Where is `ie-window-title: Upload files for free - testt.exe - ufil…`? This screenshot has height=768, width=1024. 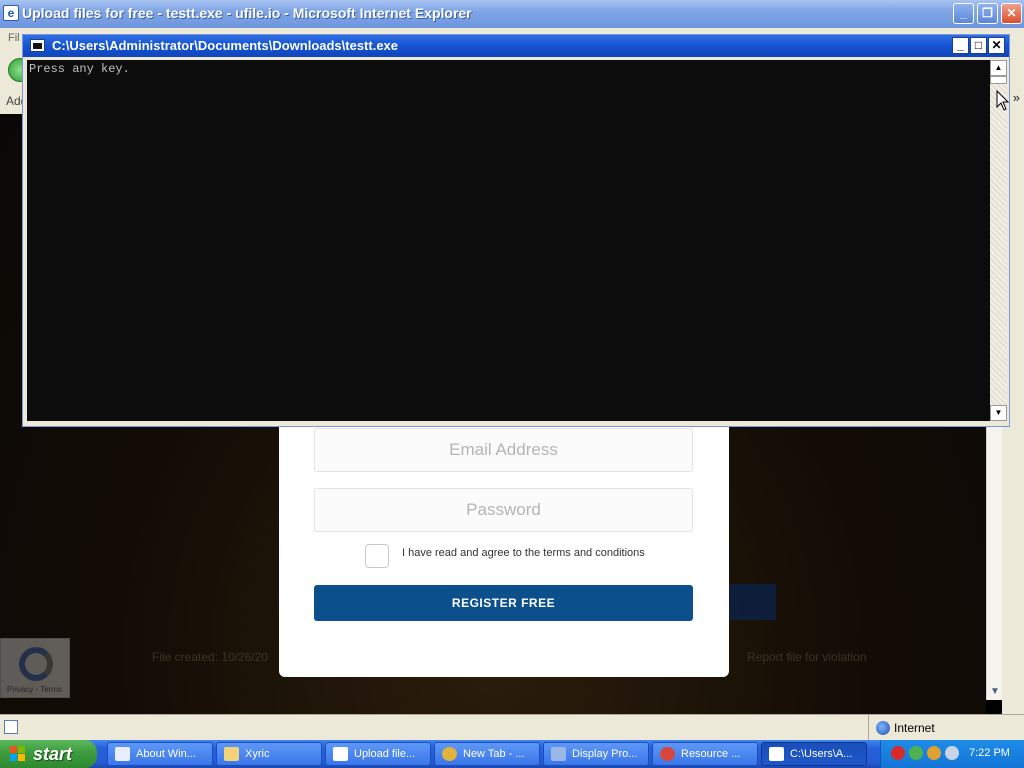
ie-window-title: Upload files for free - testt.exe - ufil… is located at coordinates (247, 13).